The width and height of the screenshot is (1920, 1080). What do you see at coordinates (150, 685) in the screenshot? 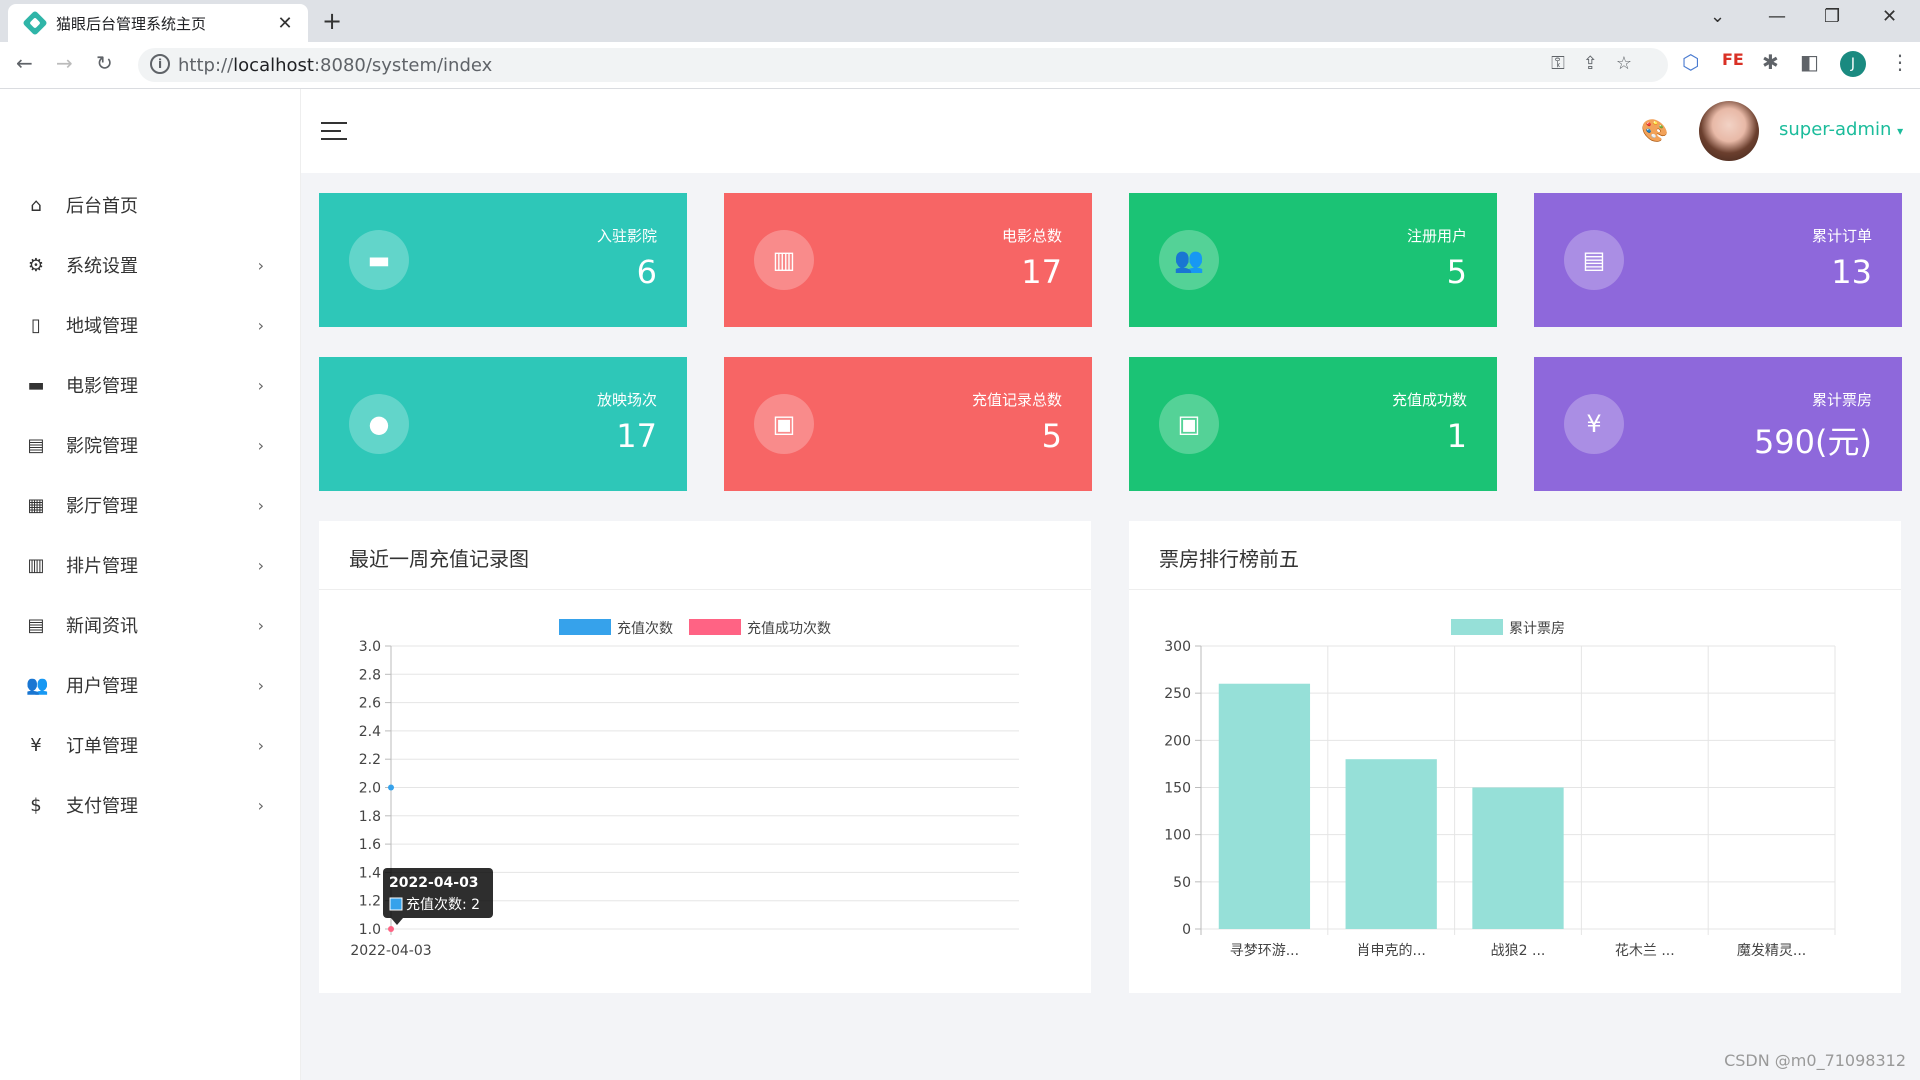
I see `sidebar-item-8: 👥 用户管理 ›` at bounding box center [150, 685].